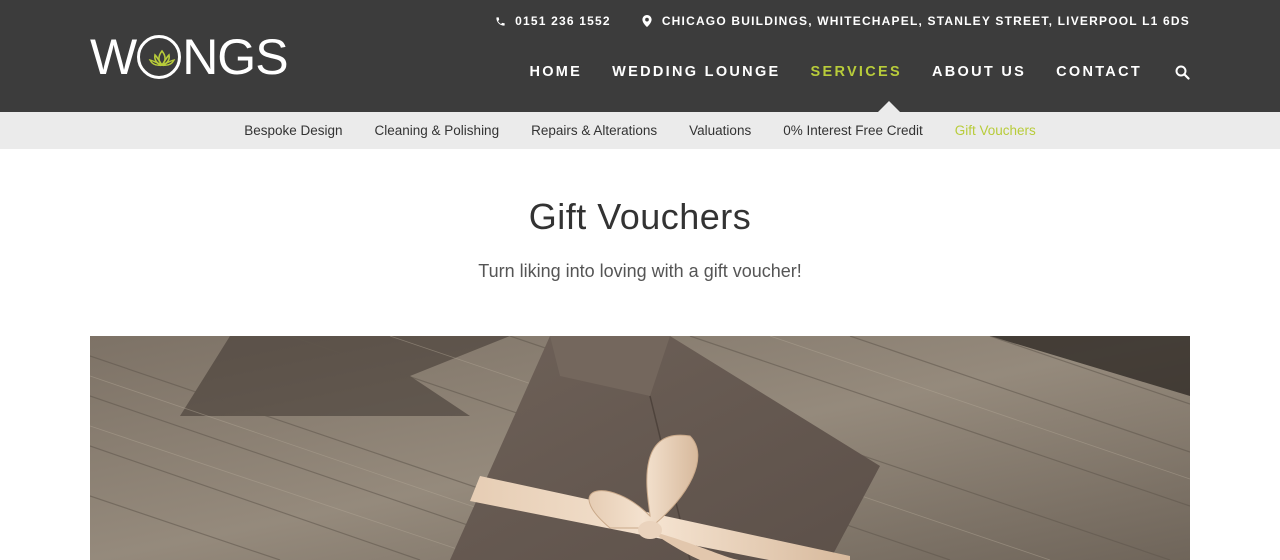 Image resolution: width=1280 pixels, height=560 pixels. What do you see at coordinates (853, 130) in the screenshot?
I see `subnav-interest-free-credit: 0% Interest Free Credit` at bounding box center [853, 130].